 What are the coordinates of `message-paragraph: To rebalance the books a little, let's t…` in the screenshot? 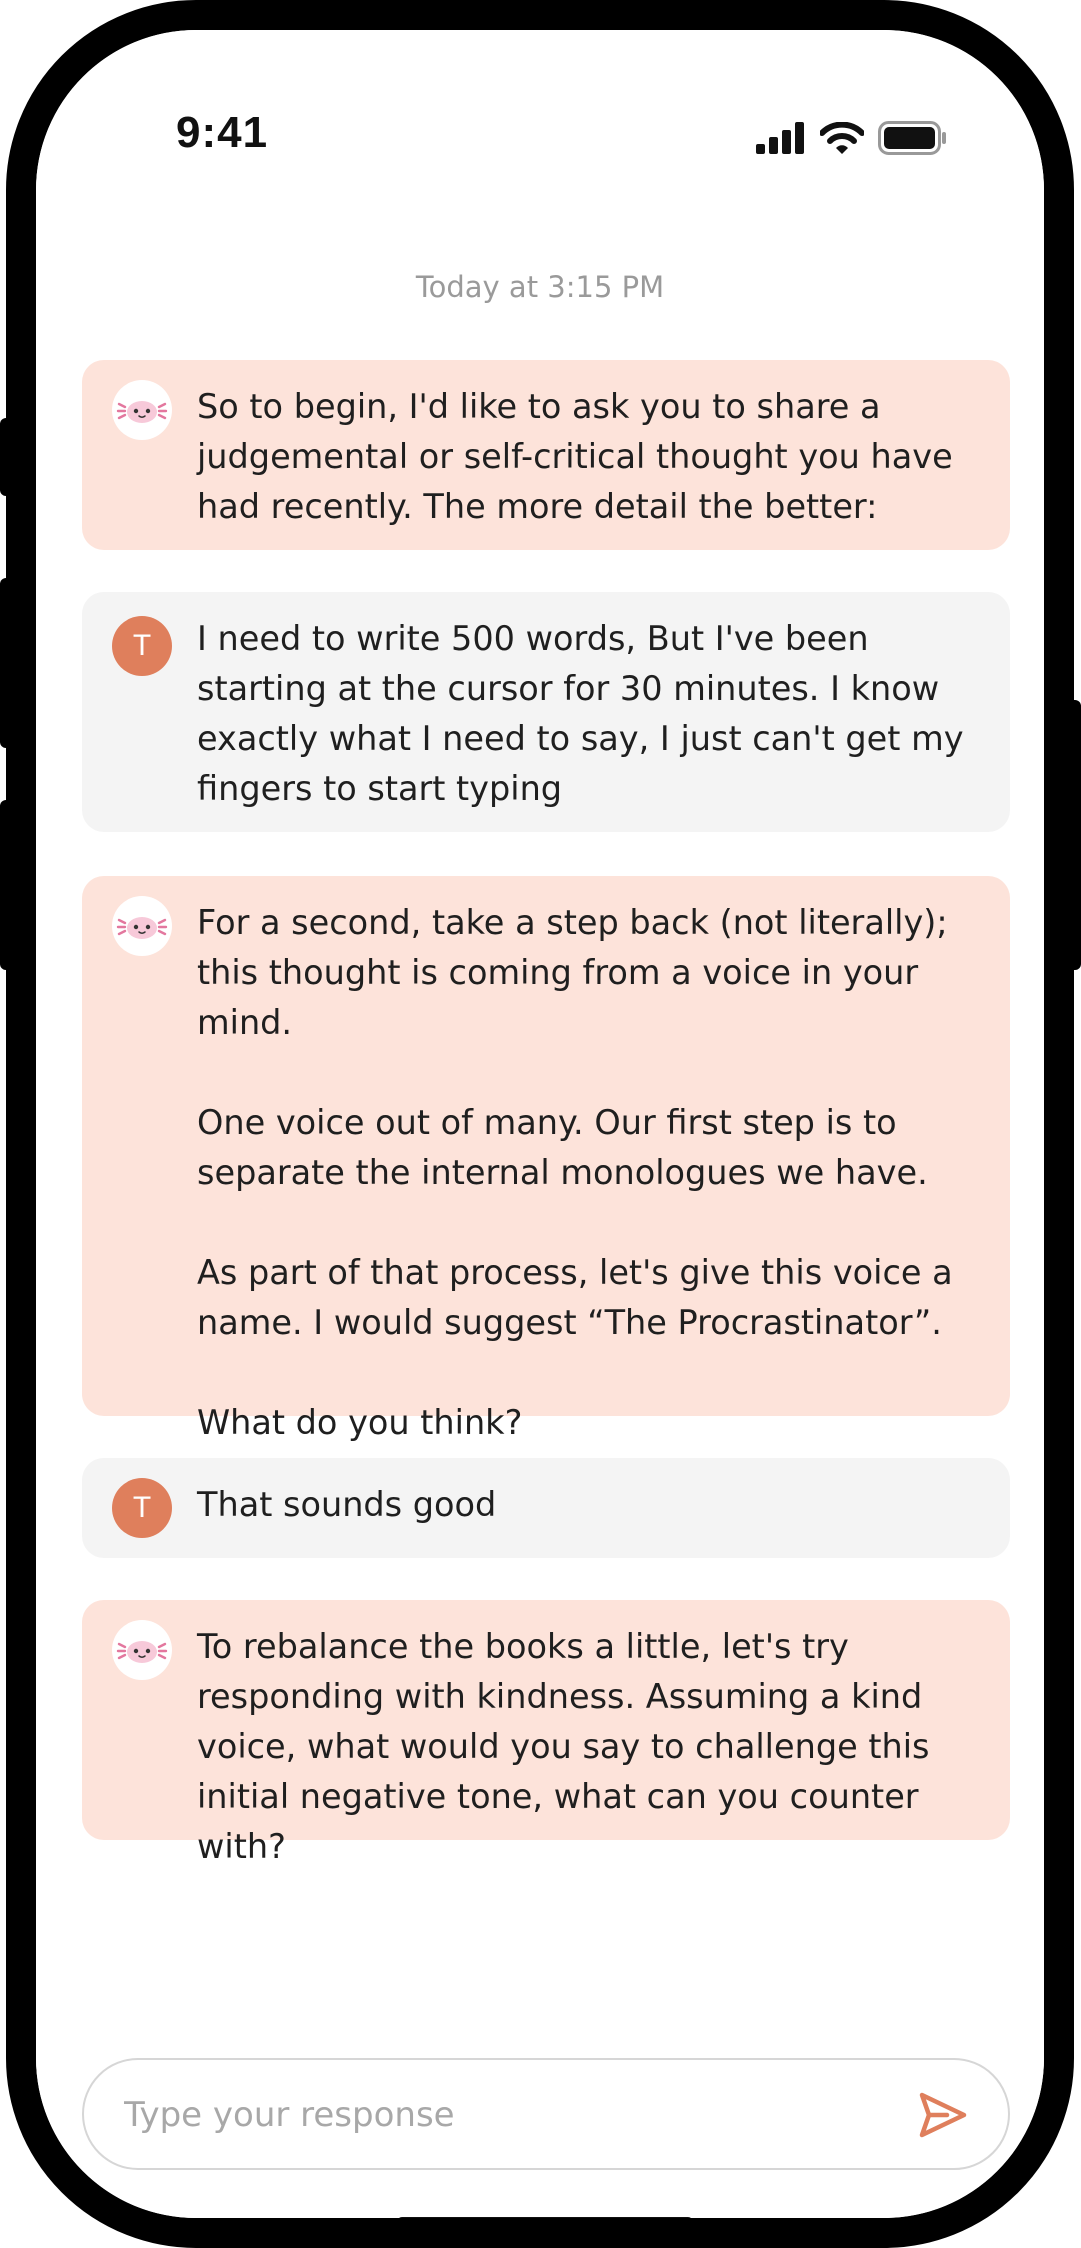 It's located at (563, 1746).